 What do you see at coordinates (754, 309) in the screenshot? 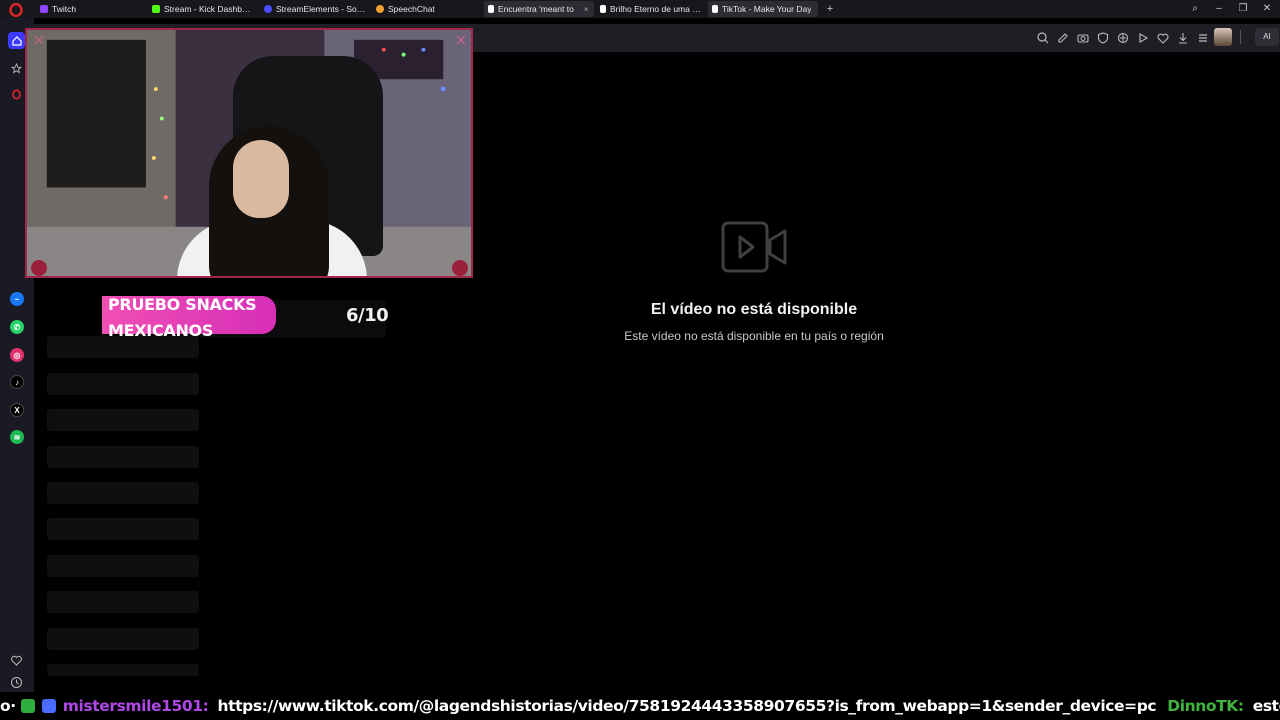
I see `video-unavailable-title: El vídeo no está disponible` at bounding box center [754, 309].